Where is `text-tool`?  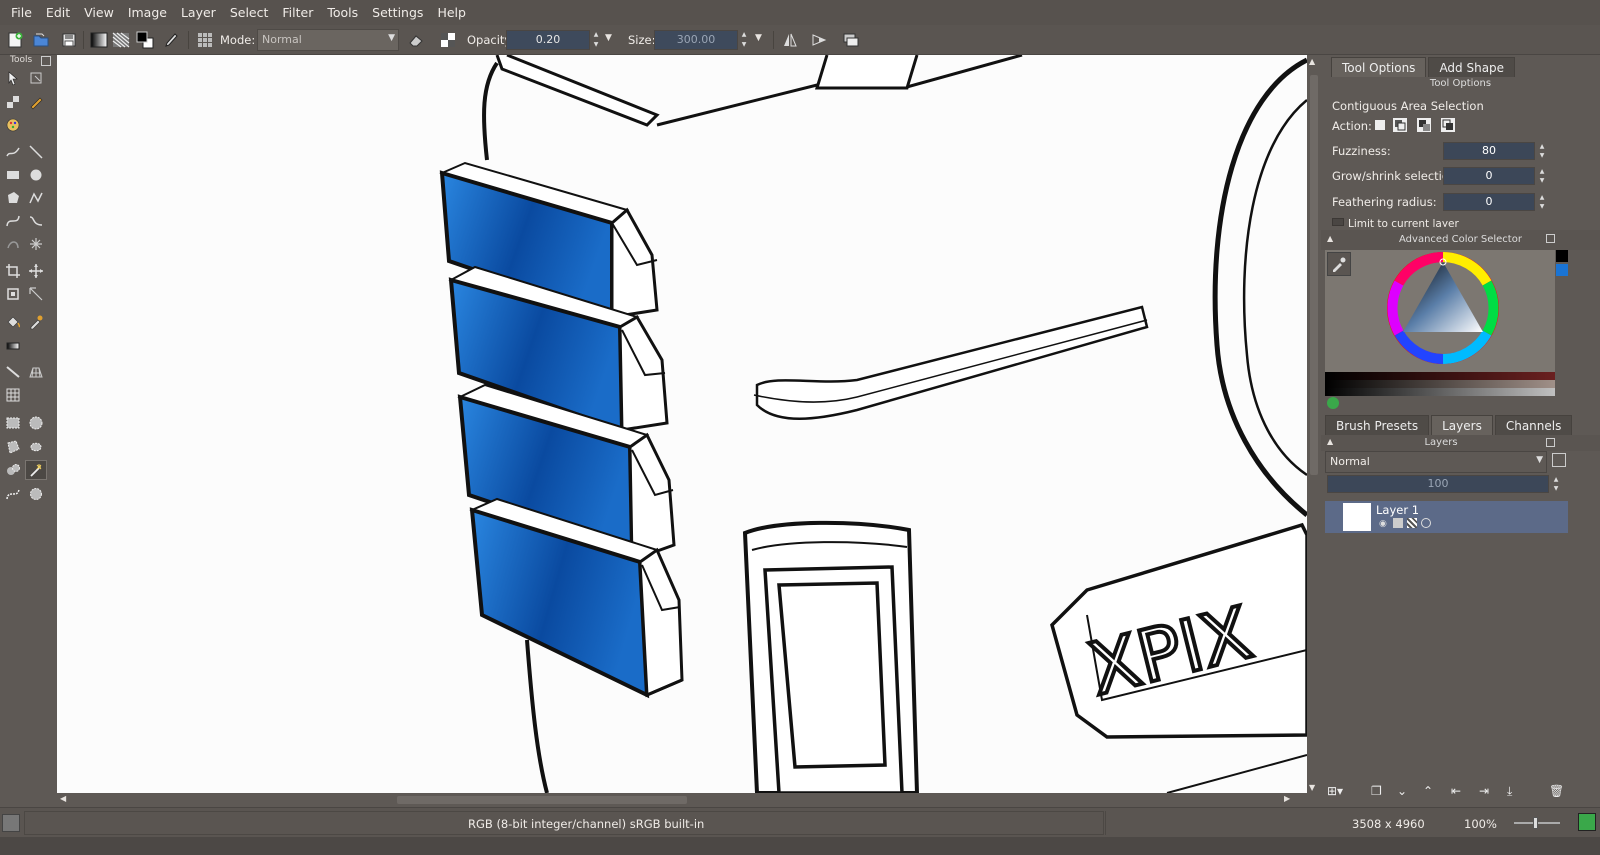 text-tool is located at coordinates (13, 102).